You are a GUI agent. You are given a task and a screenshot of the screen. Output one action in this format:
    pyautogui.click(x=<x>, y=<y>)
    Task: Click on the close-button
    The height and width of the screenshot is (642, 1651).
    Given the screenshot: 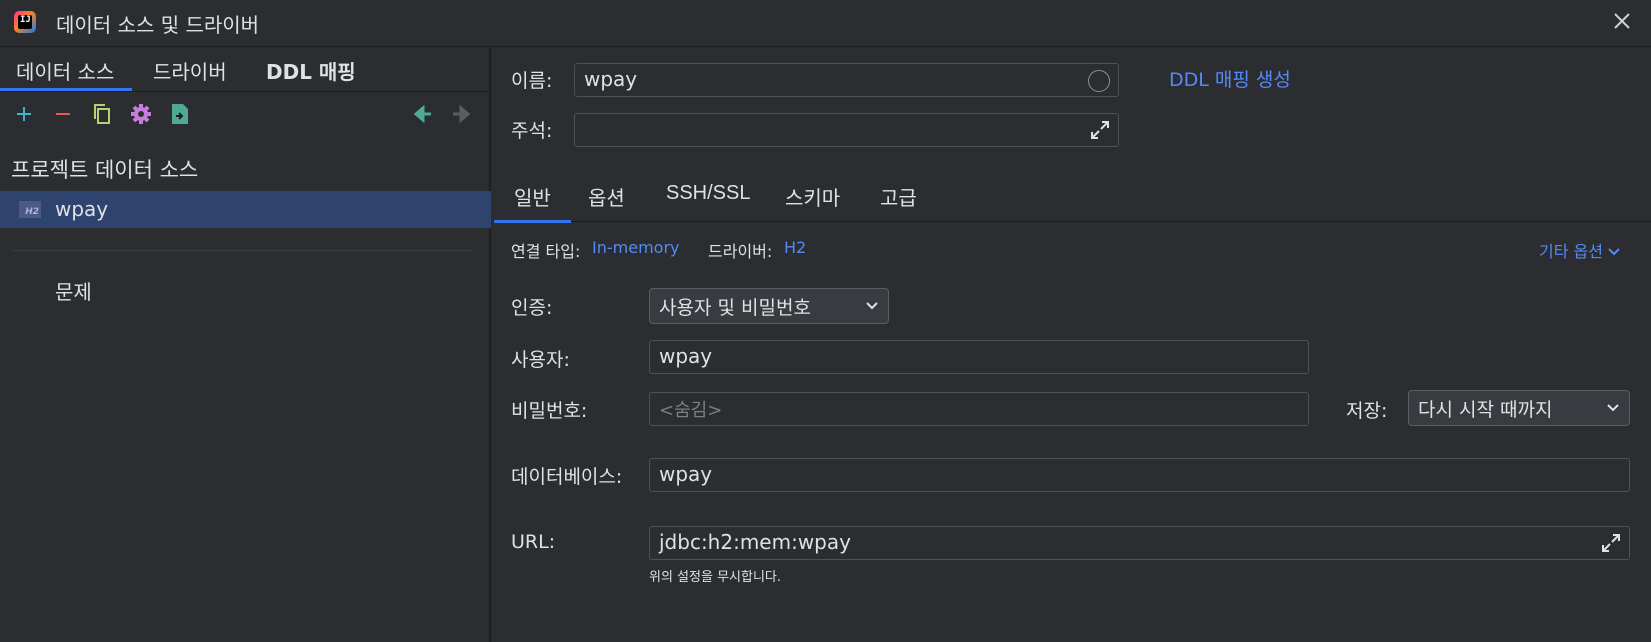 What is the action you would take?
    pyautogui.click(x=1622, y=22)
    